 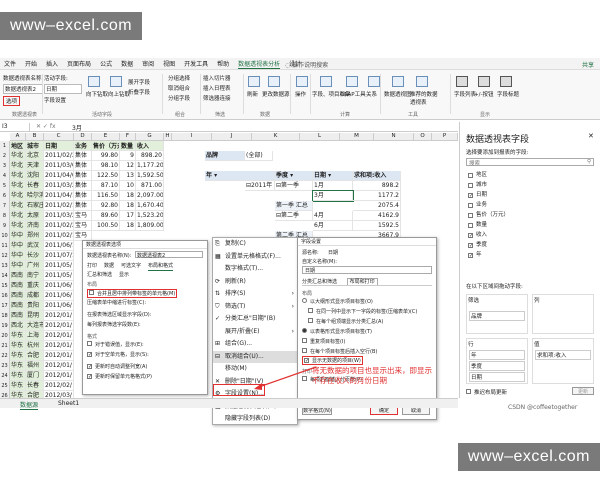 What do you see at coordinates (5, 286) in the screenshot?
I see `row-header: 15` at bounding box center [5, 286].